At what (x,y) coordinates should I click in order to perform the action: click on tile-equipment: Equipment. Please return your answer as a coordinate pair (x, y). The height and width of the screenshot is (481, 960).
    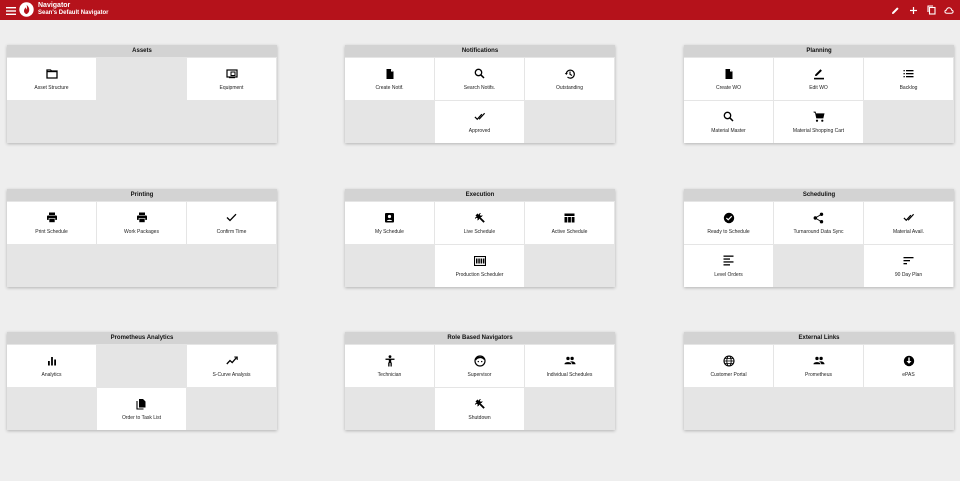
    Looking at the image, I should click on (231, 79).